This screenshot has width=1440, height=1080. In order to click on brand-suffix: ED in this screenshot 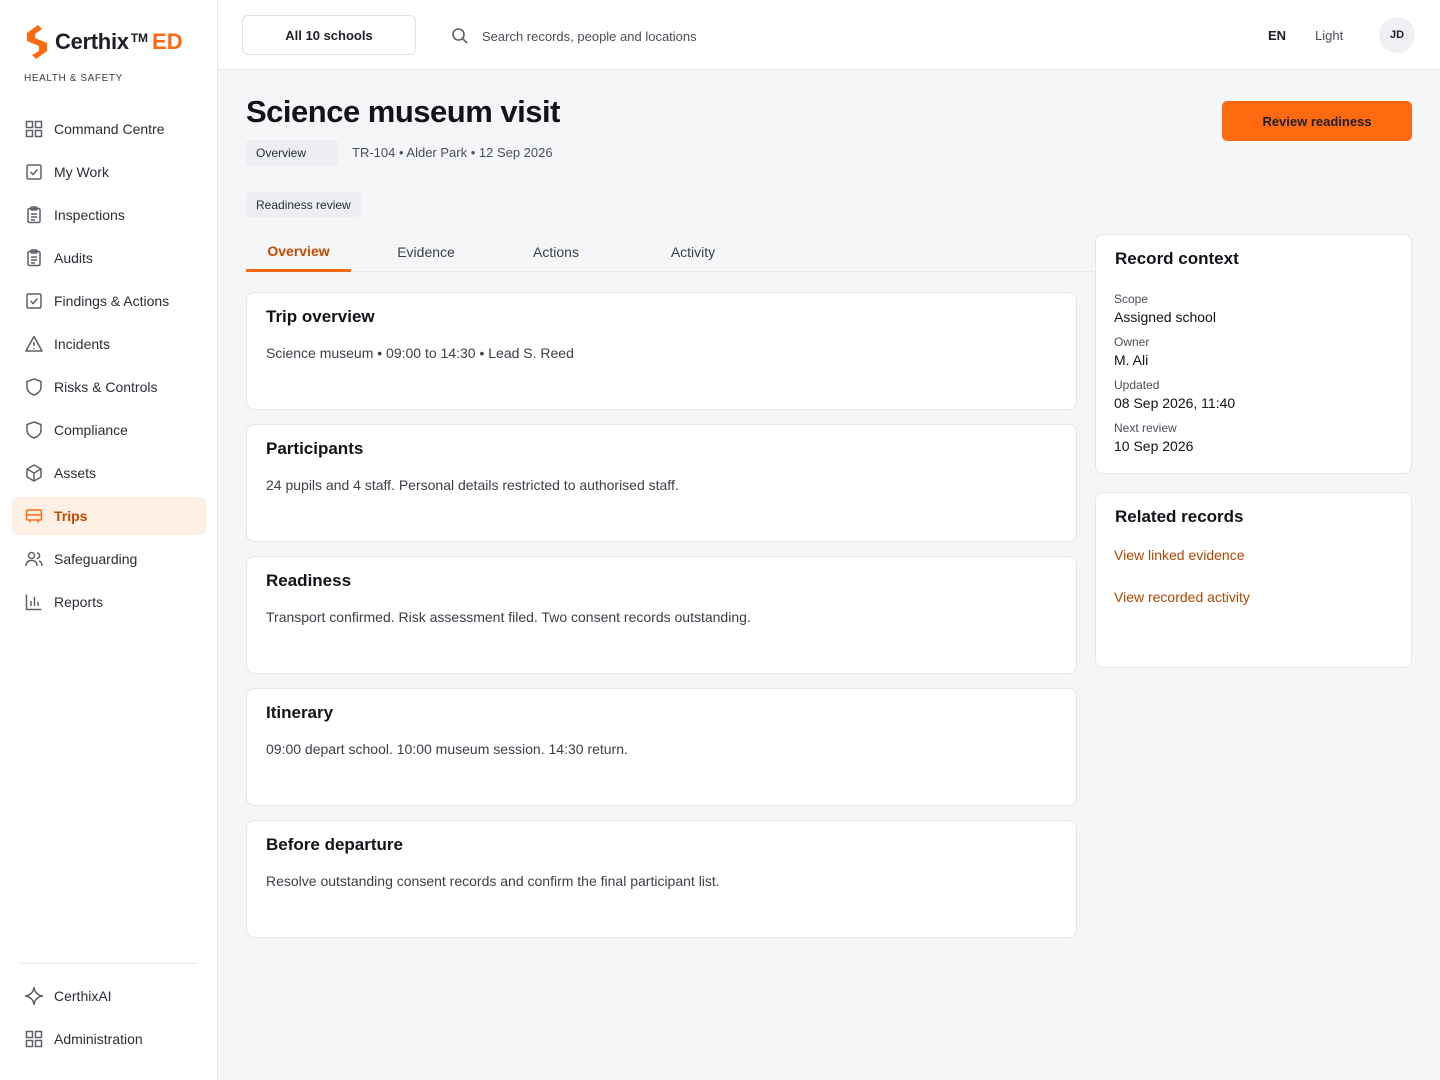, I will do `click(167, 41)`.